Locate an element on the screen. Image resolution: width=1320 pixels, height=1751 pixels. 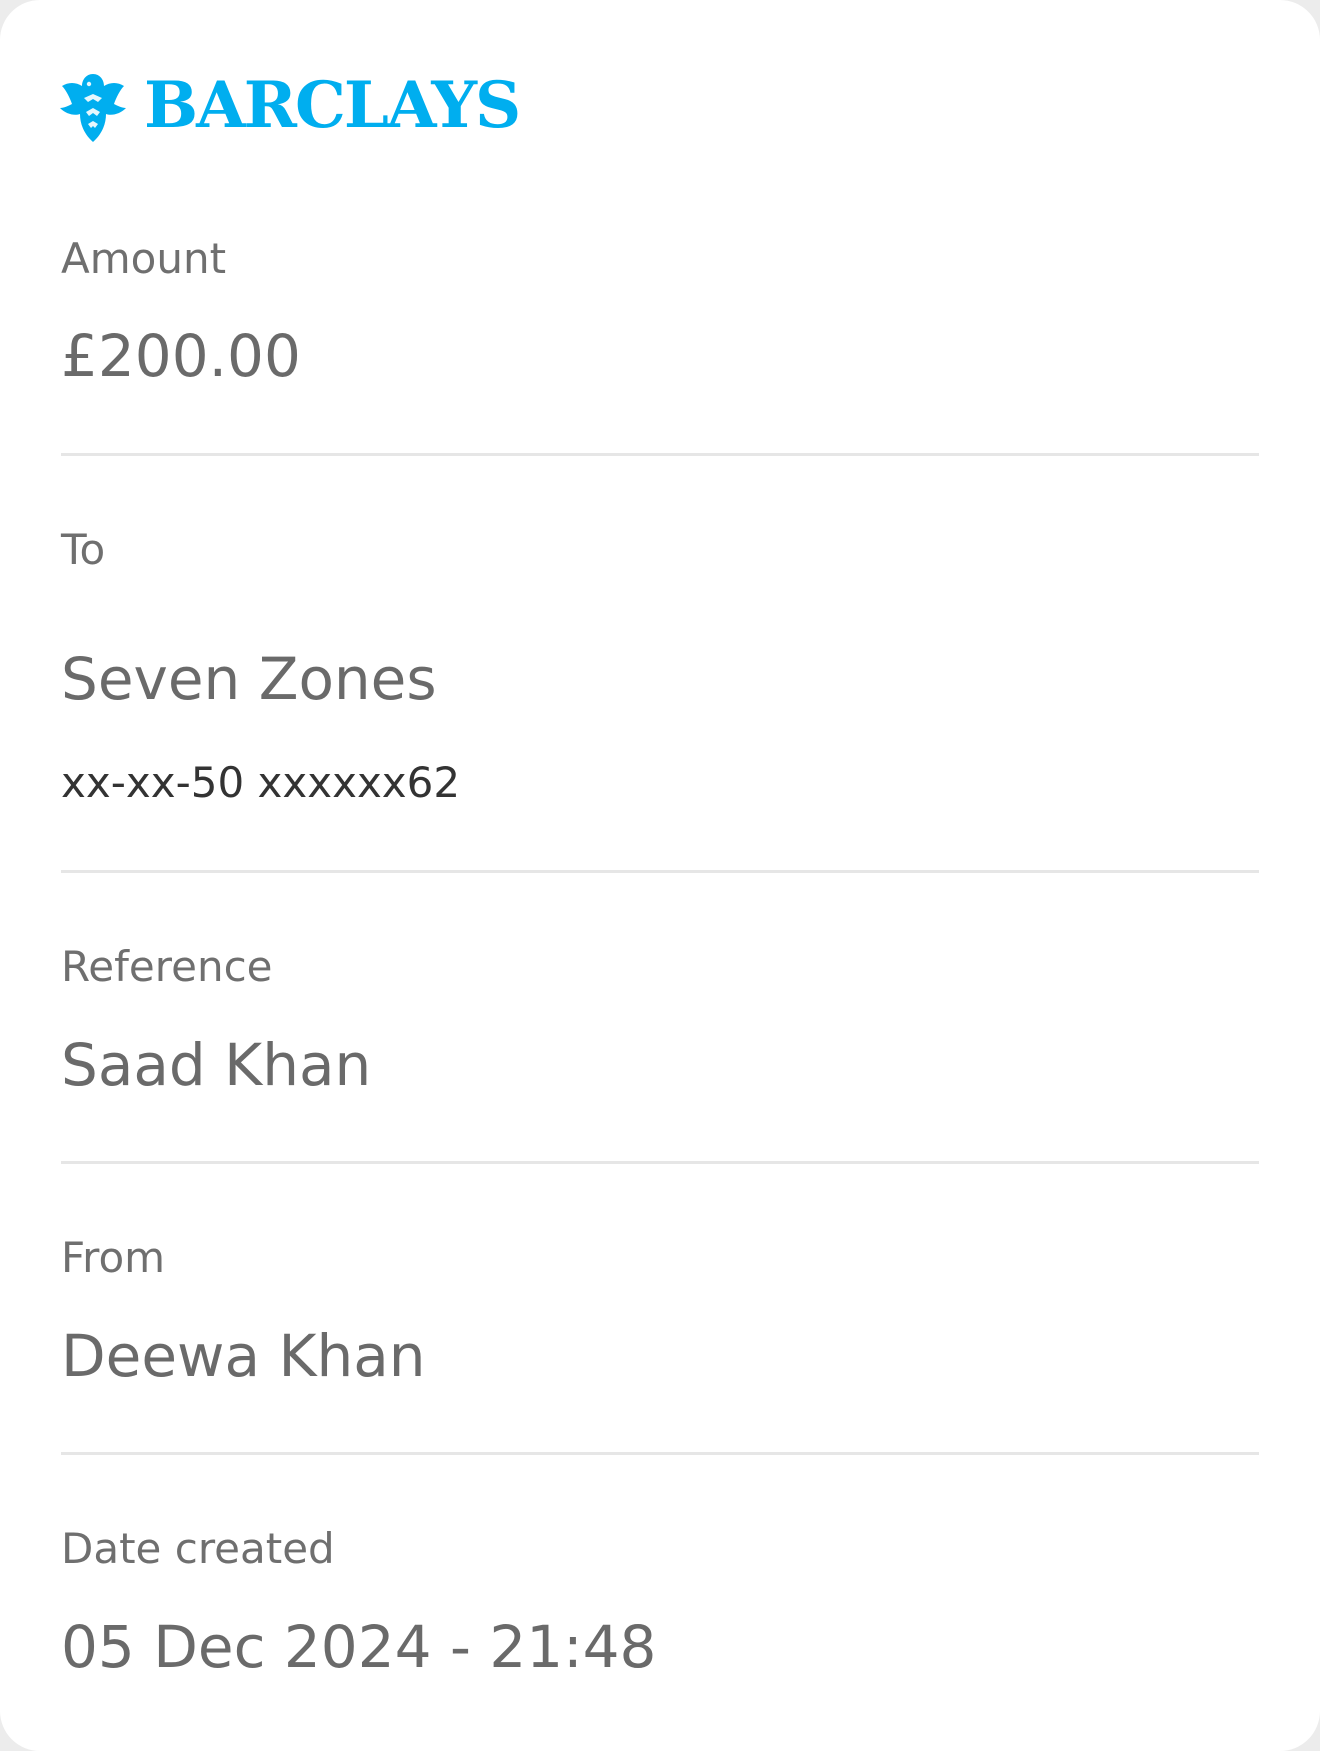
brand-name: BARCLAYS is located at coordinates (332, 105).